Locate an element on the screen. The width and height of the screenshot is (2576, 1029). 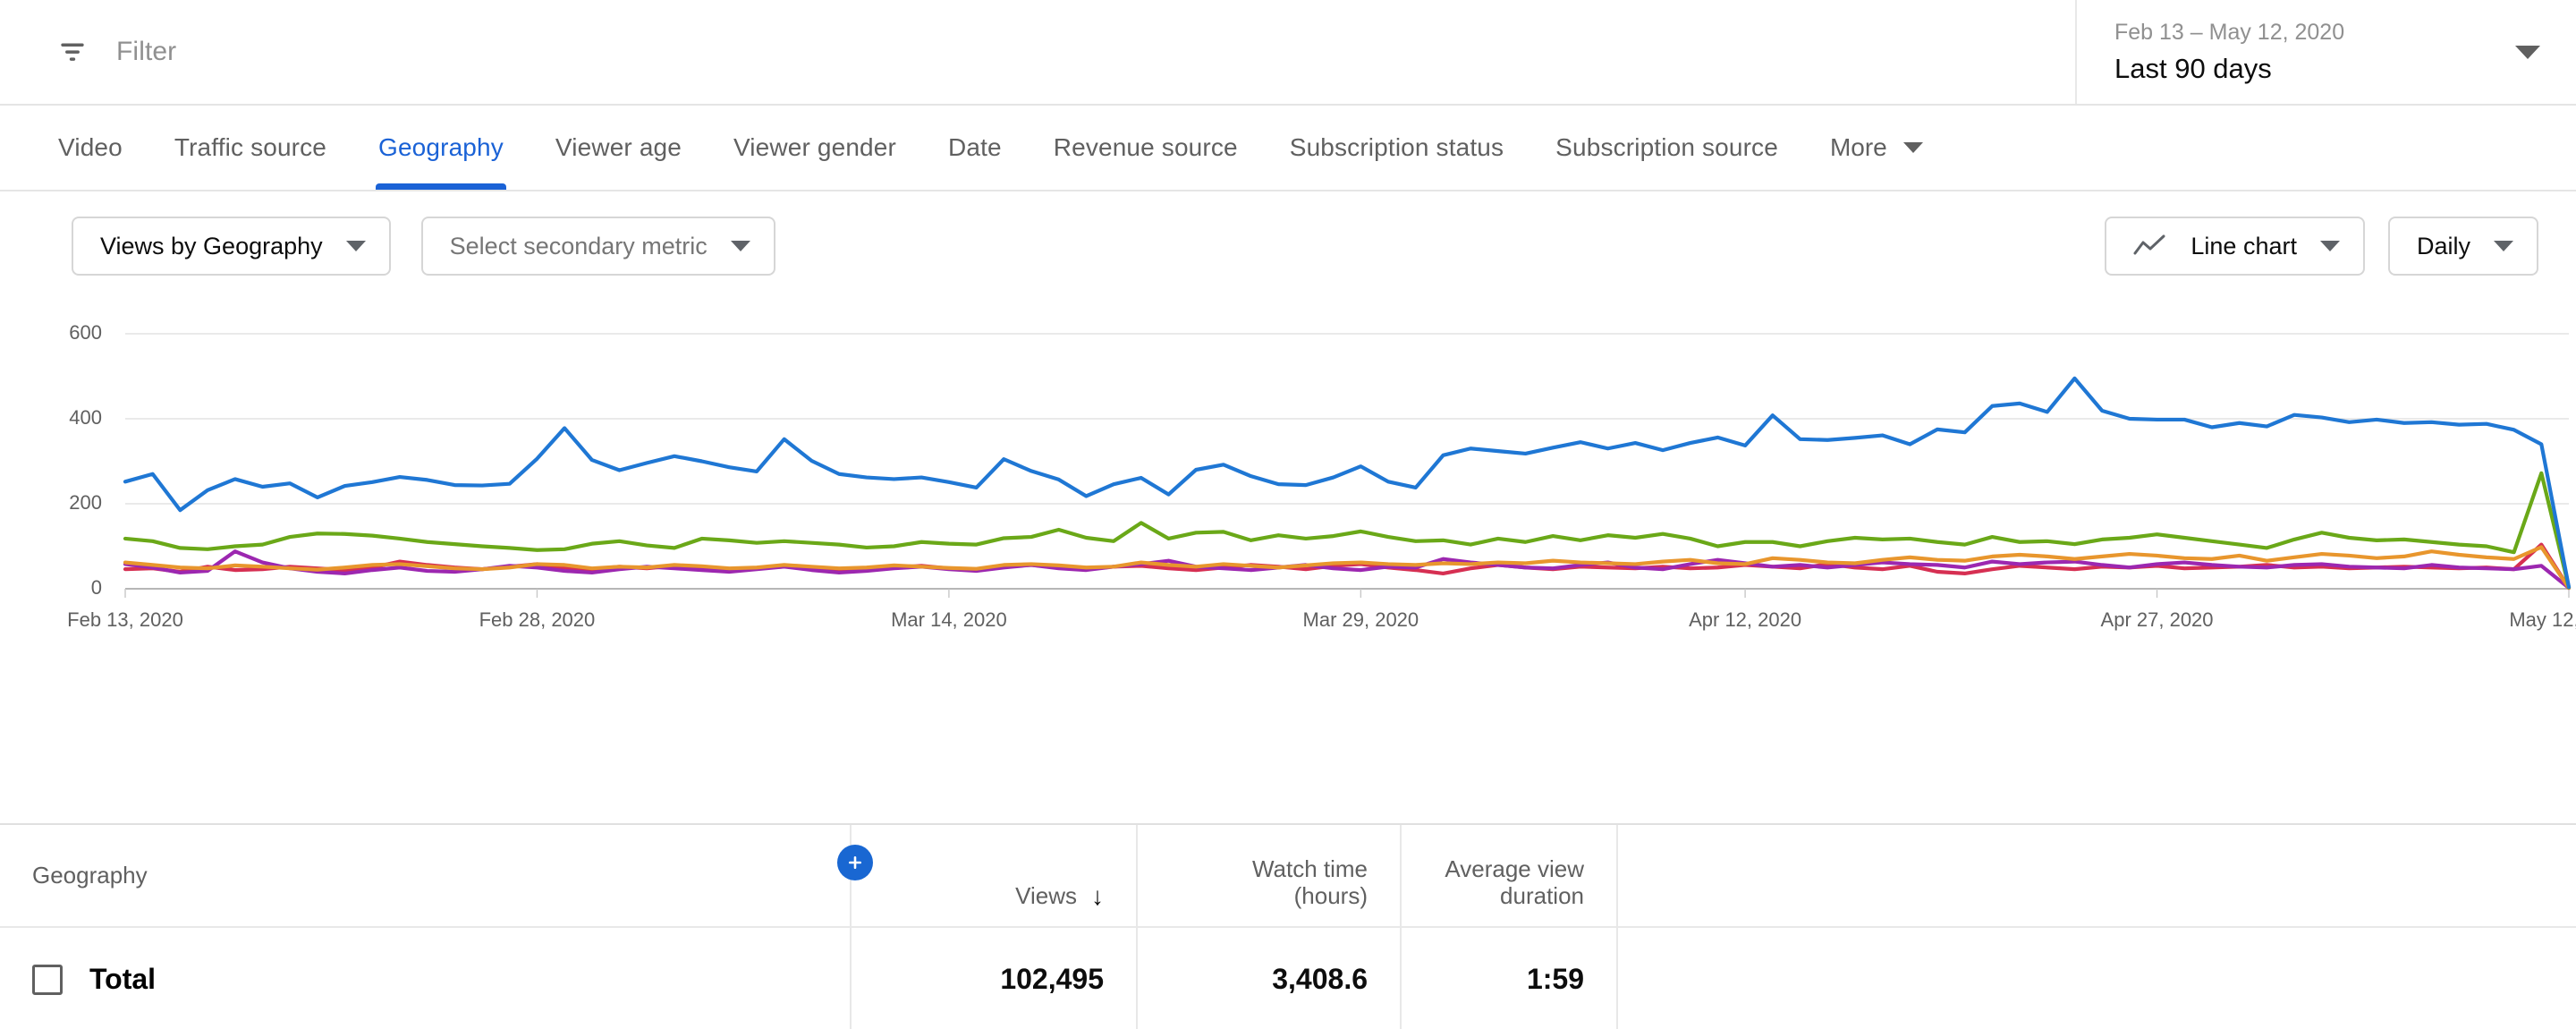
y-axis-tick-label: 0 is located at coordinates (96, 587).